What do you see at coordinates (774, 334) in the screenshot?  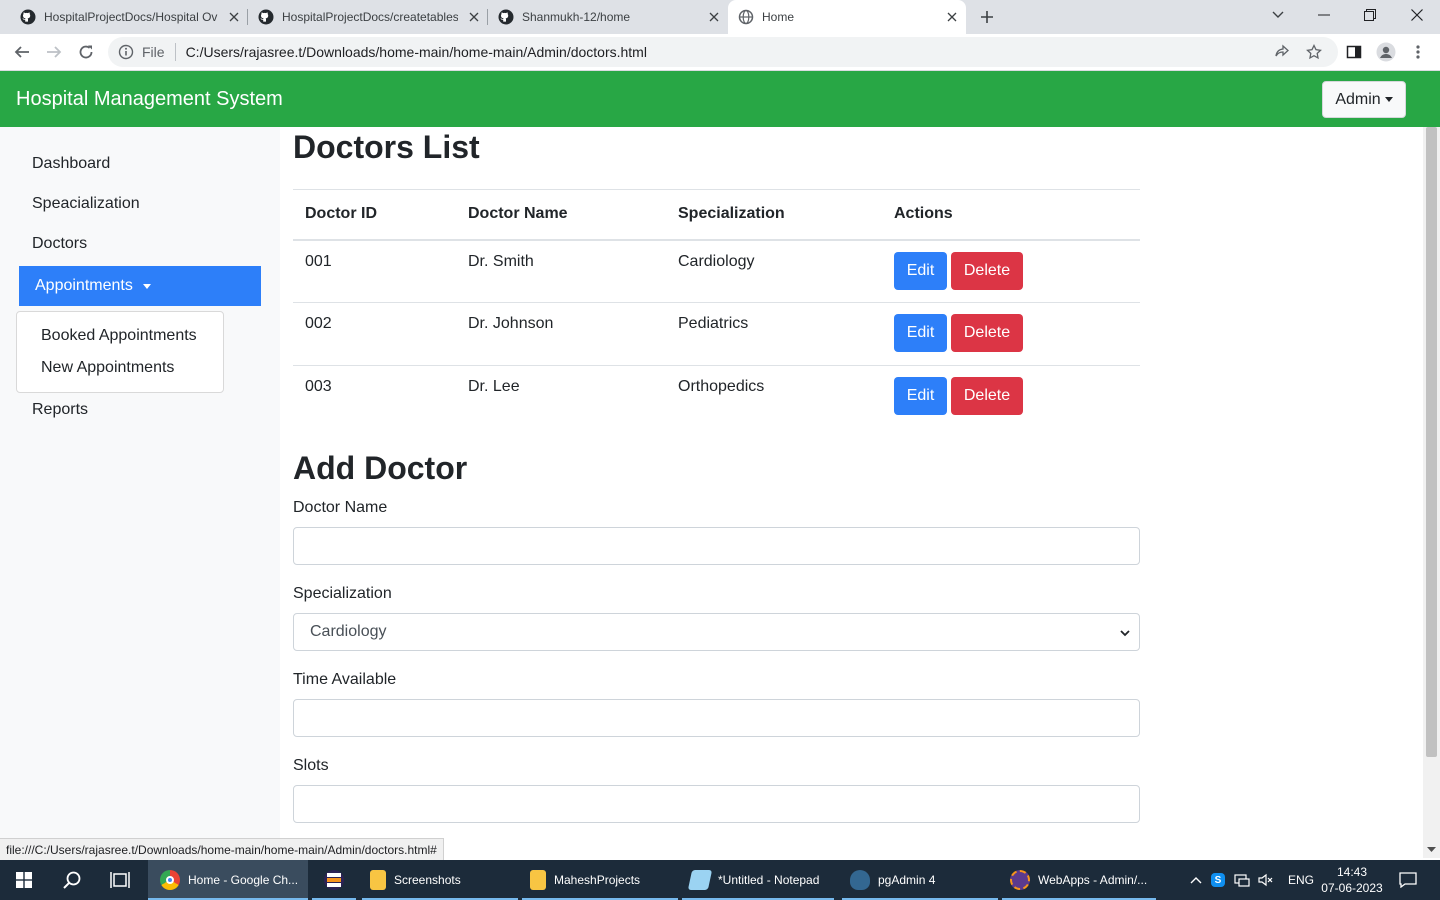 I see `specialization-cell: Pediatrics` at bounding box center [774, 334].